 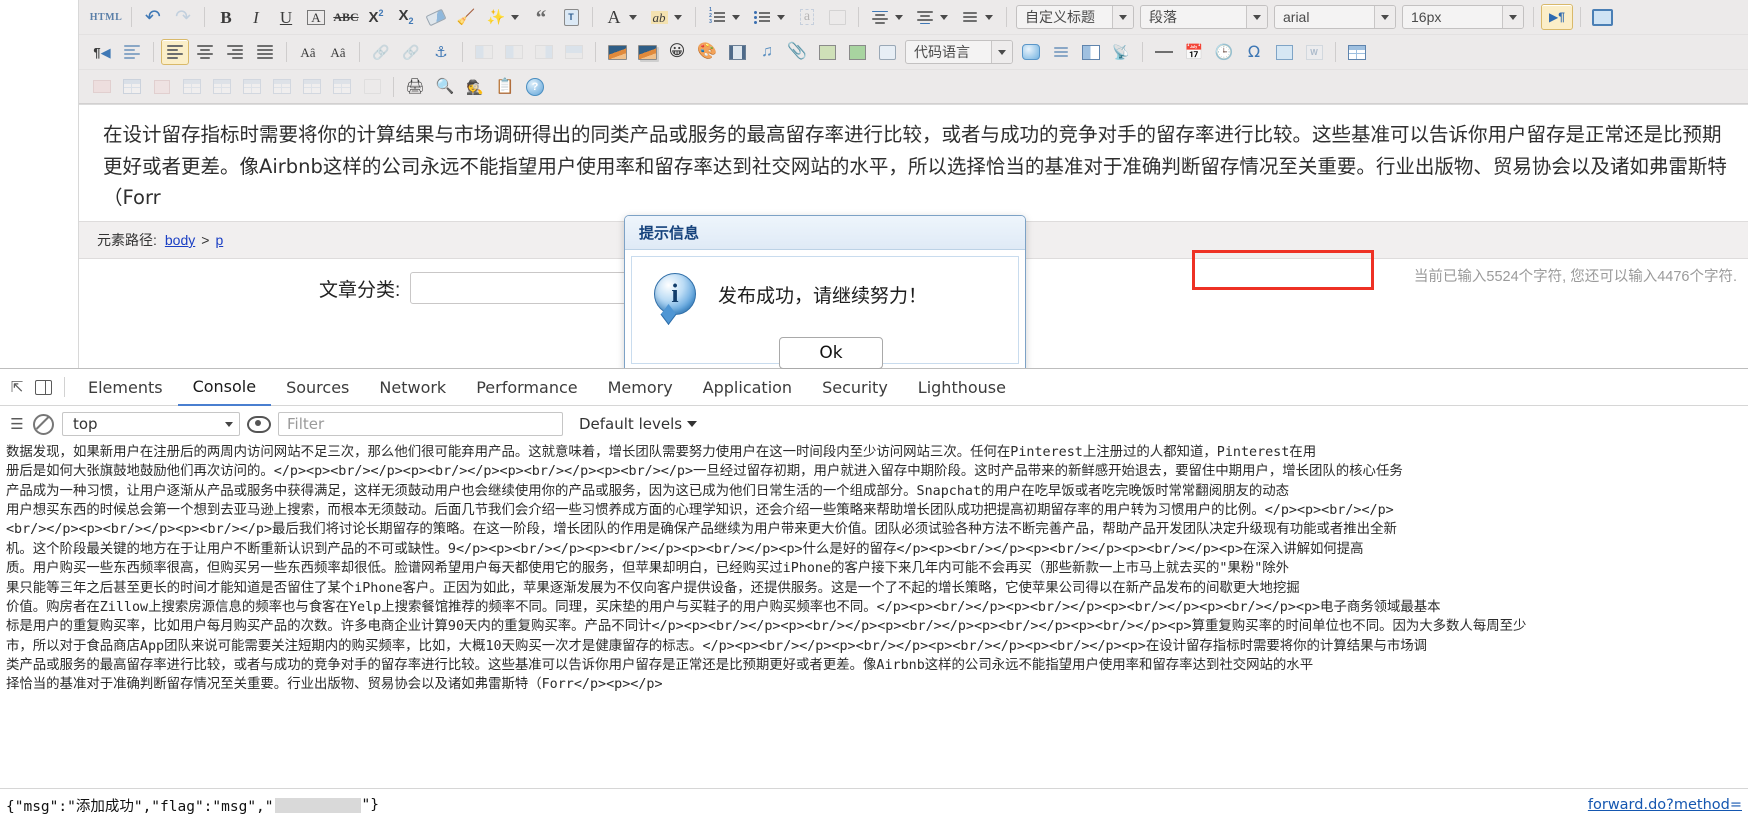 What do you see at coordinates (252, 87) in the screenshot?
I see `split-cell-down-icon` at bounding box center [252, 87].